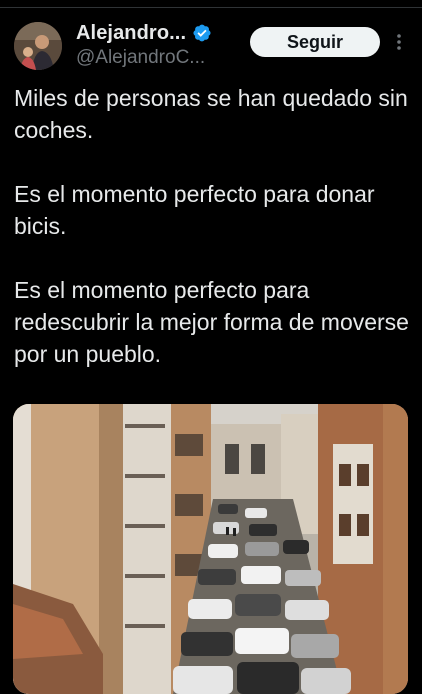  I want to click on avatar-photo-icon, so click(38, 46).